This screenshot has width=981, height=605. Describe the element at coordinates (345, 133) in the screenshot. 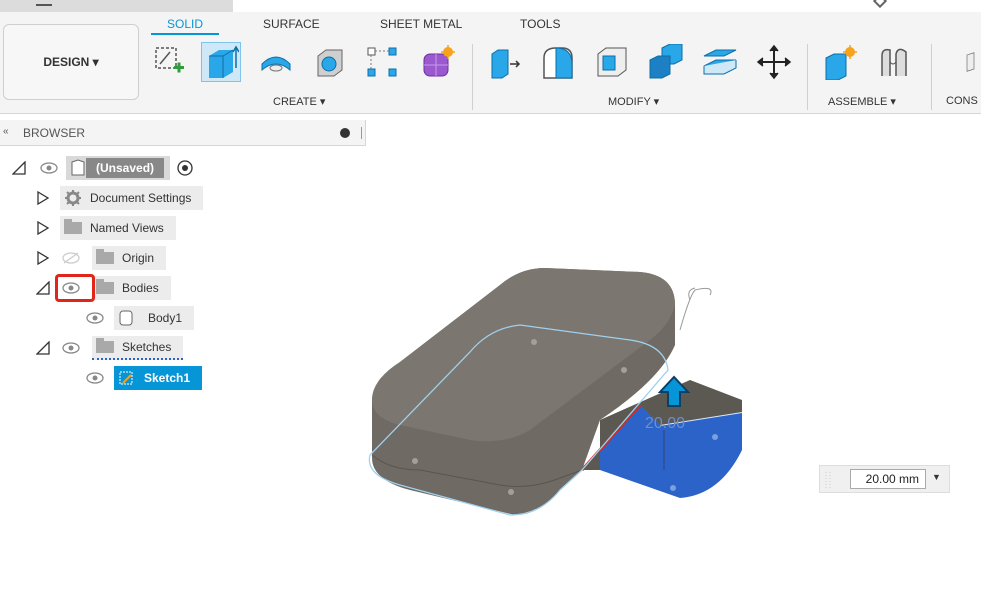

I see `pin-icon` at that location.